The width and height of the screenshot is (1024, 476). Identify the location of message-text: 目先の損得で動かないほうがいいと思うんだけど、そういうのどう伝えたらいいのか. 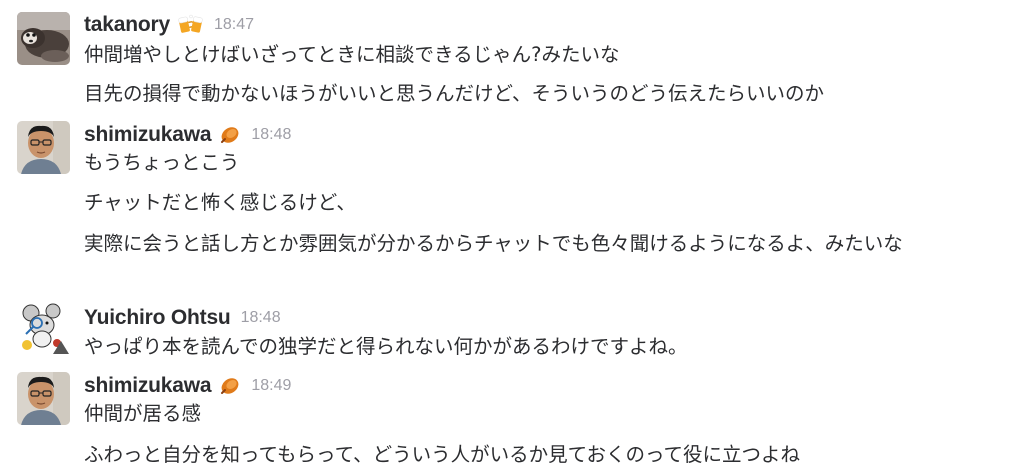
(454, 93).